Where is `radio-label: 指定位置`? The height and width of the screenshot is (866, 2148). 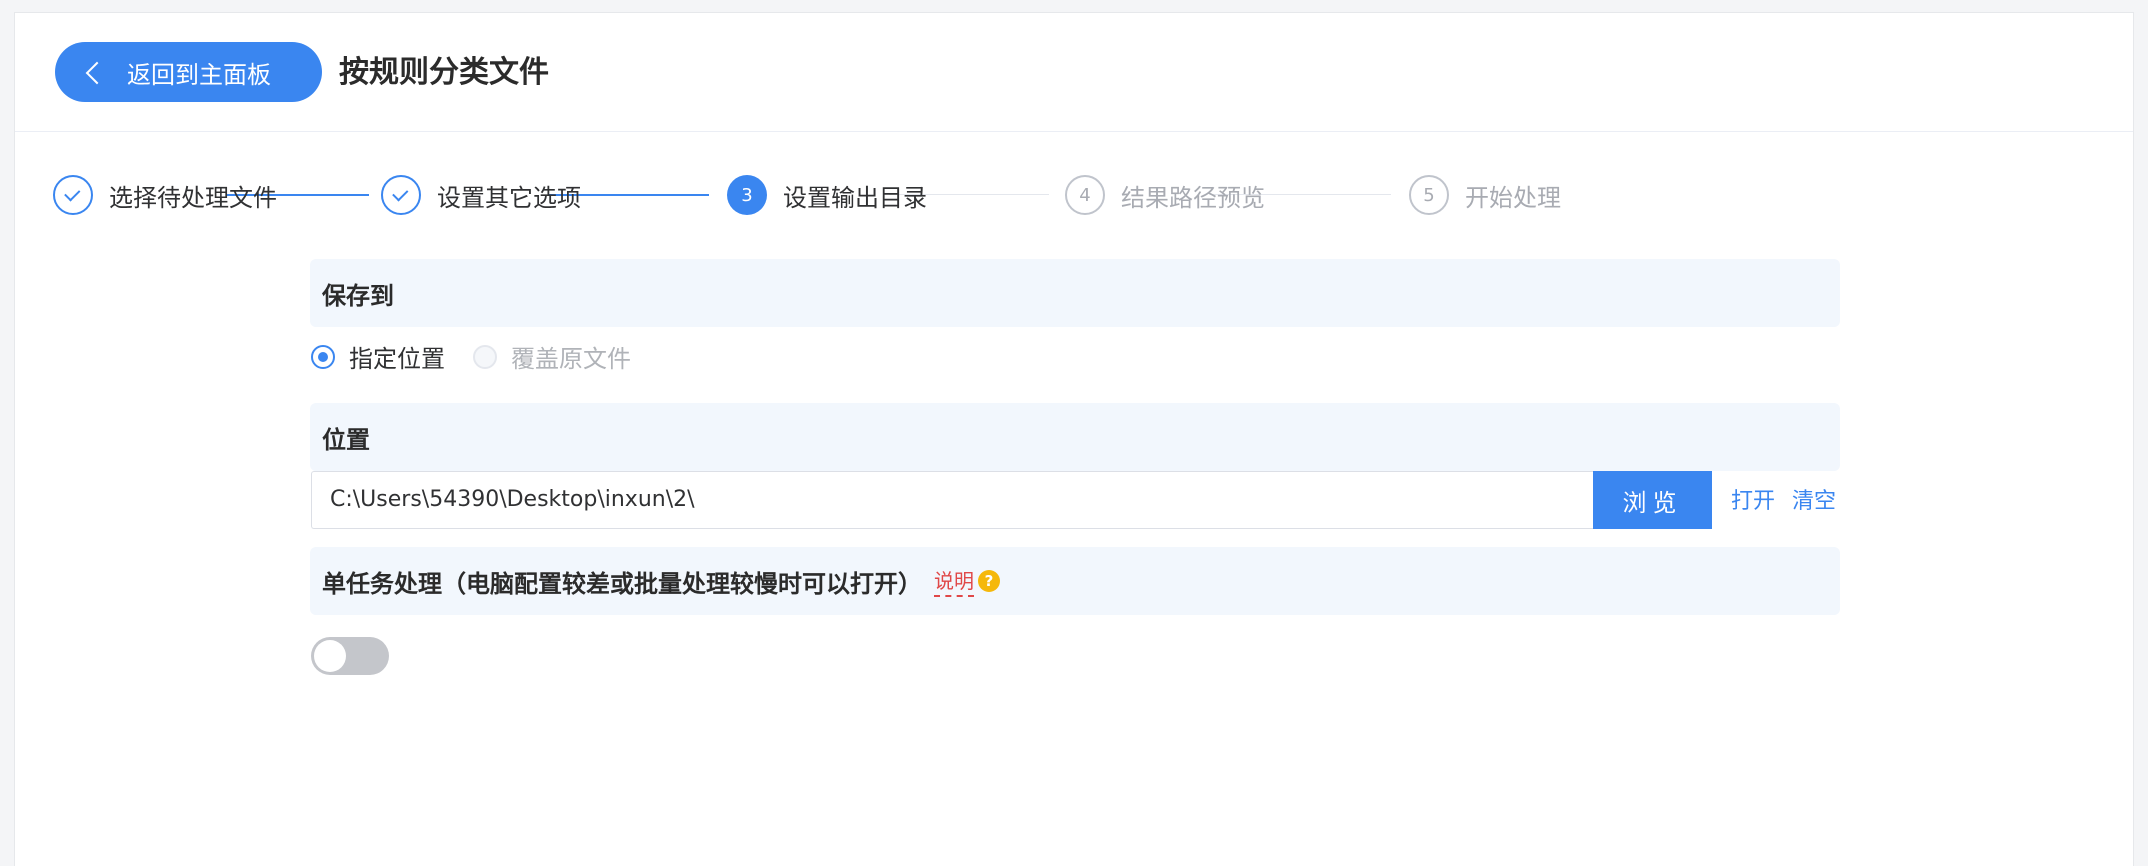
radio-label: 指定位置 is located at coordinates (397, 359).